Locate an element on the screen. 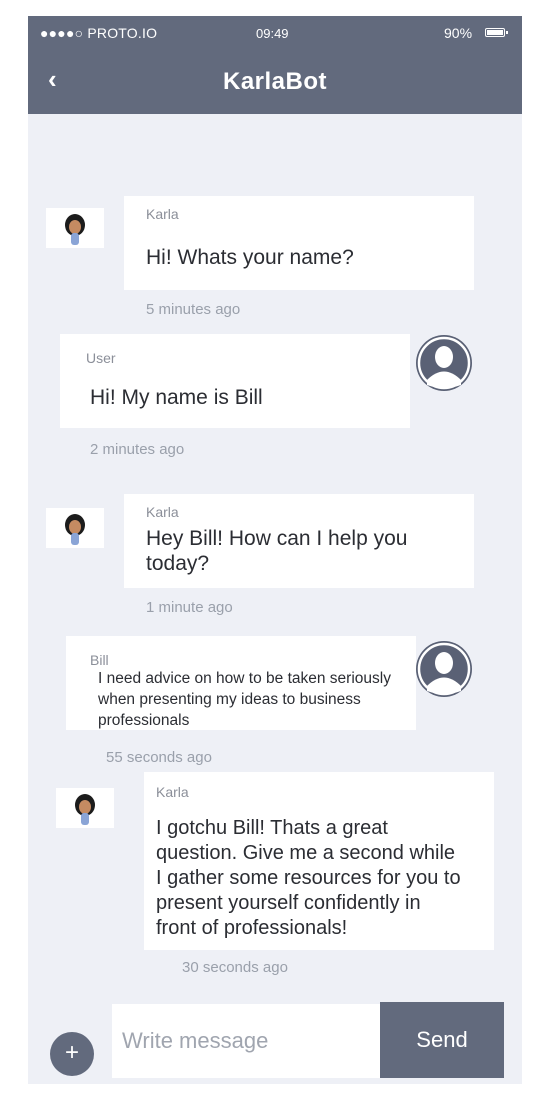 Image resolution: width=533 pixels, height=1106 pixels. message-sender: Bill is located at coordinates (99, 660).